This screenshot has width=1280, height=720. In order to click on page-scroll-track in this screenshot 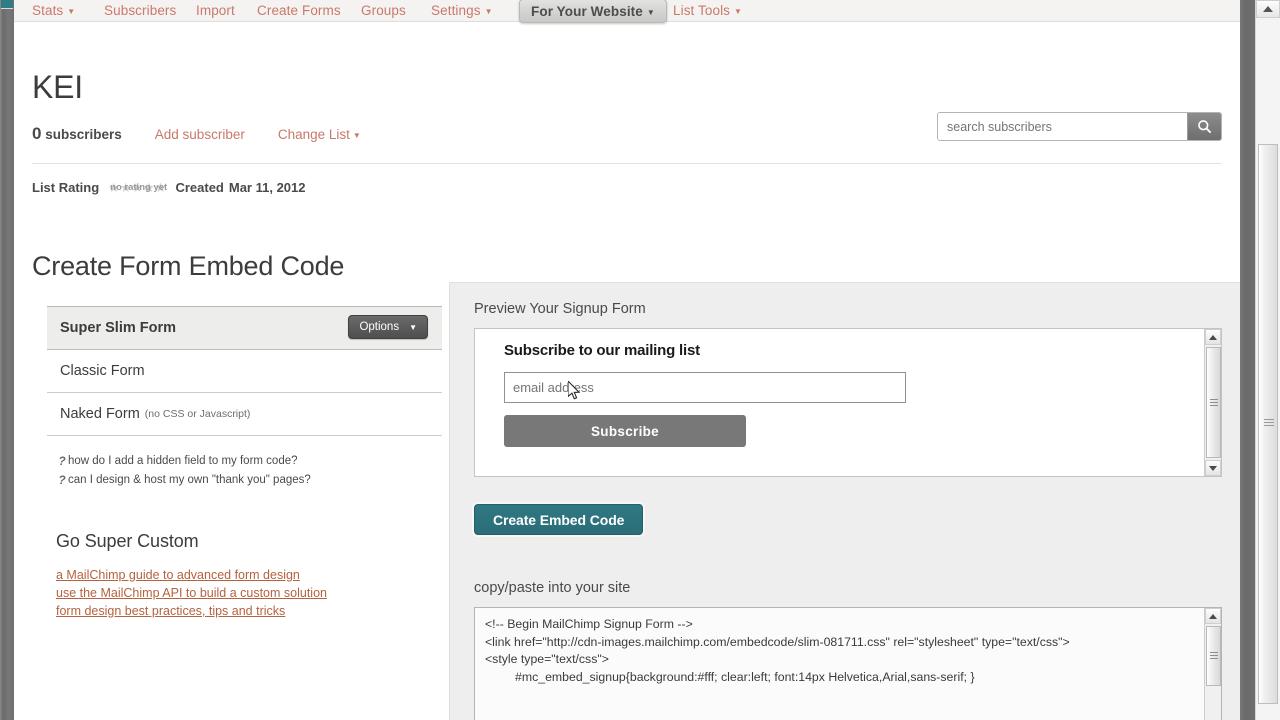, I will do `click(1268, 369)`.